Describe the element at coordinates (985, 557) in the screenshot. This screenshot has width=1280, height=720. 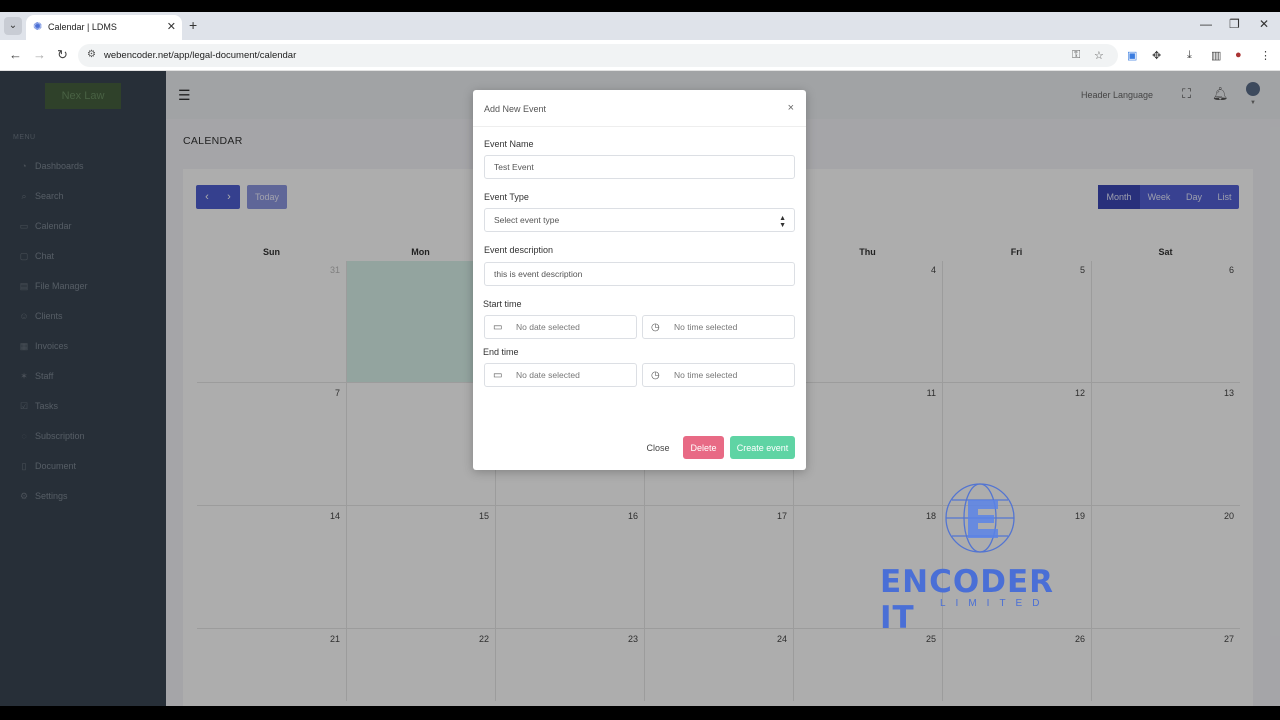
I see `encoder-it-watermark: ENCODER IT LIMITED` at that location.